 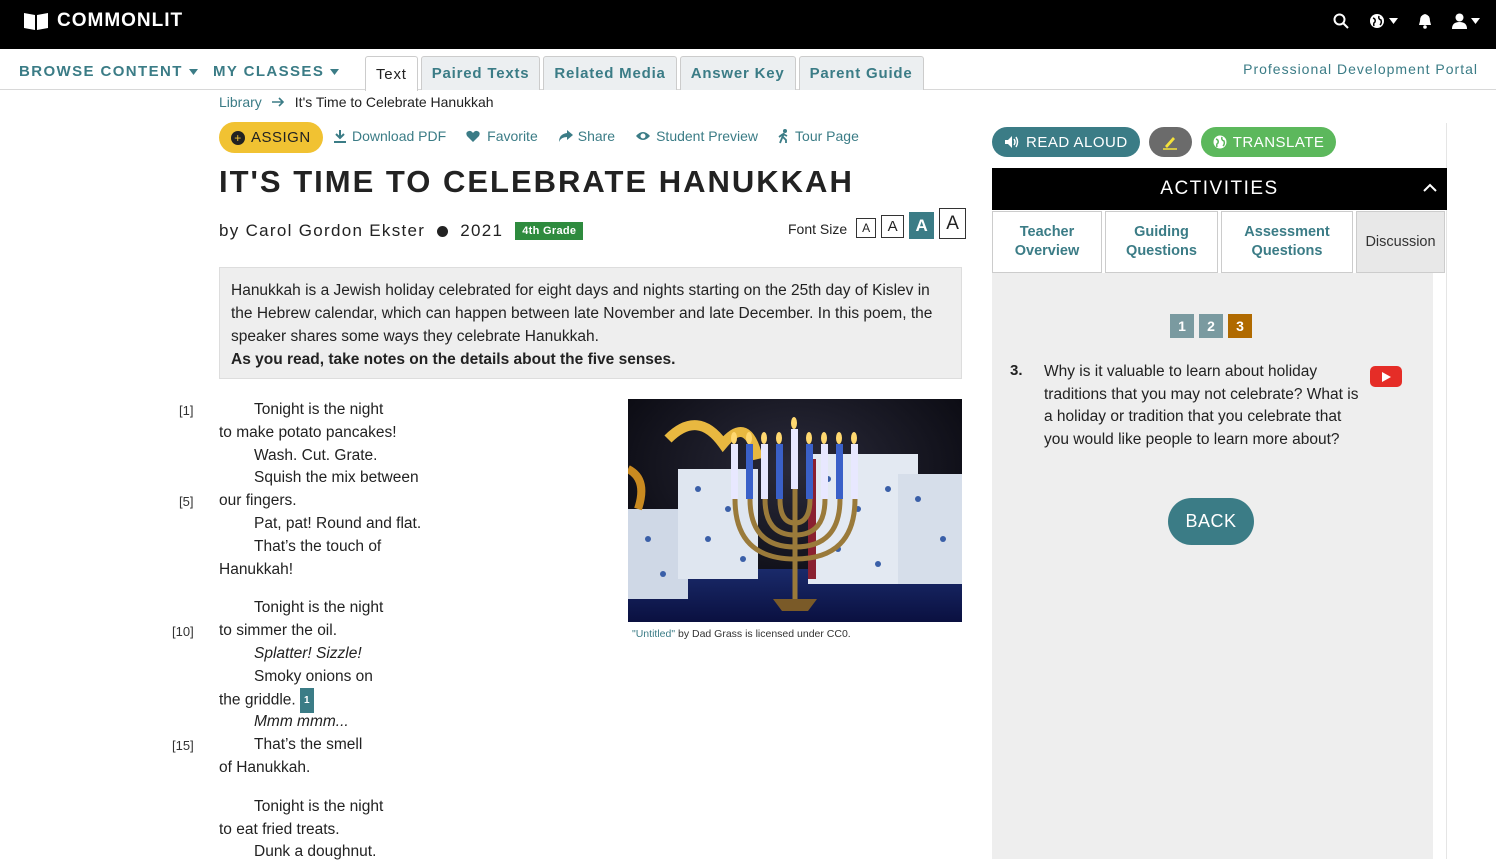 I want to click on question-page-1: 1, so click(x=1182, y=326).